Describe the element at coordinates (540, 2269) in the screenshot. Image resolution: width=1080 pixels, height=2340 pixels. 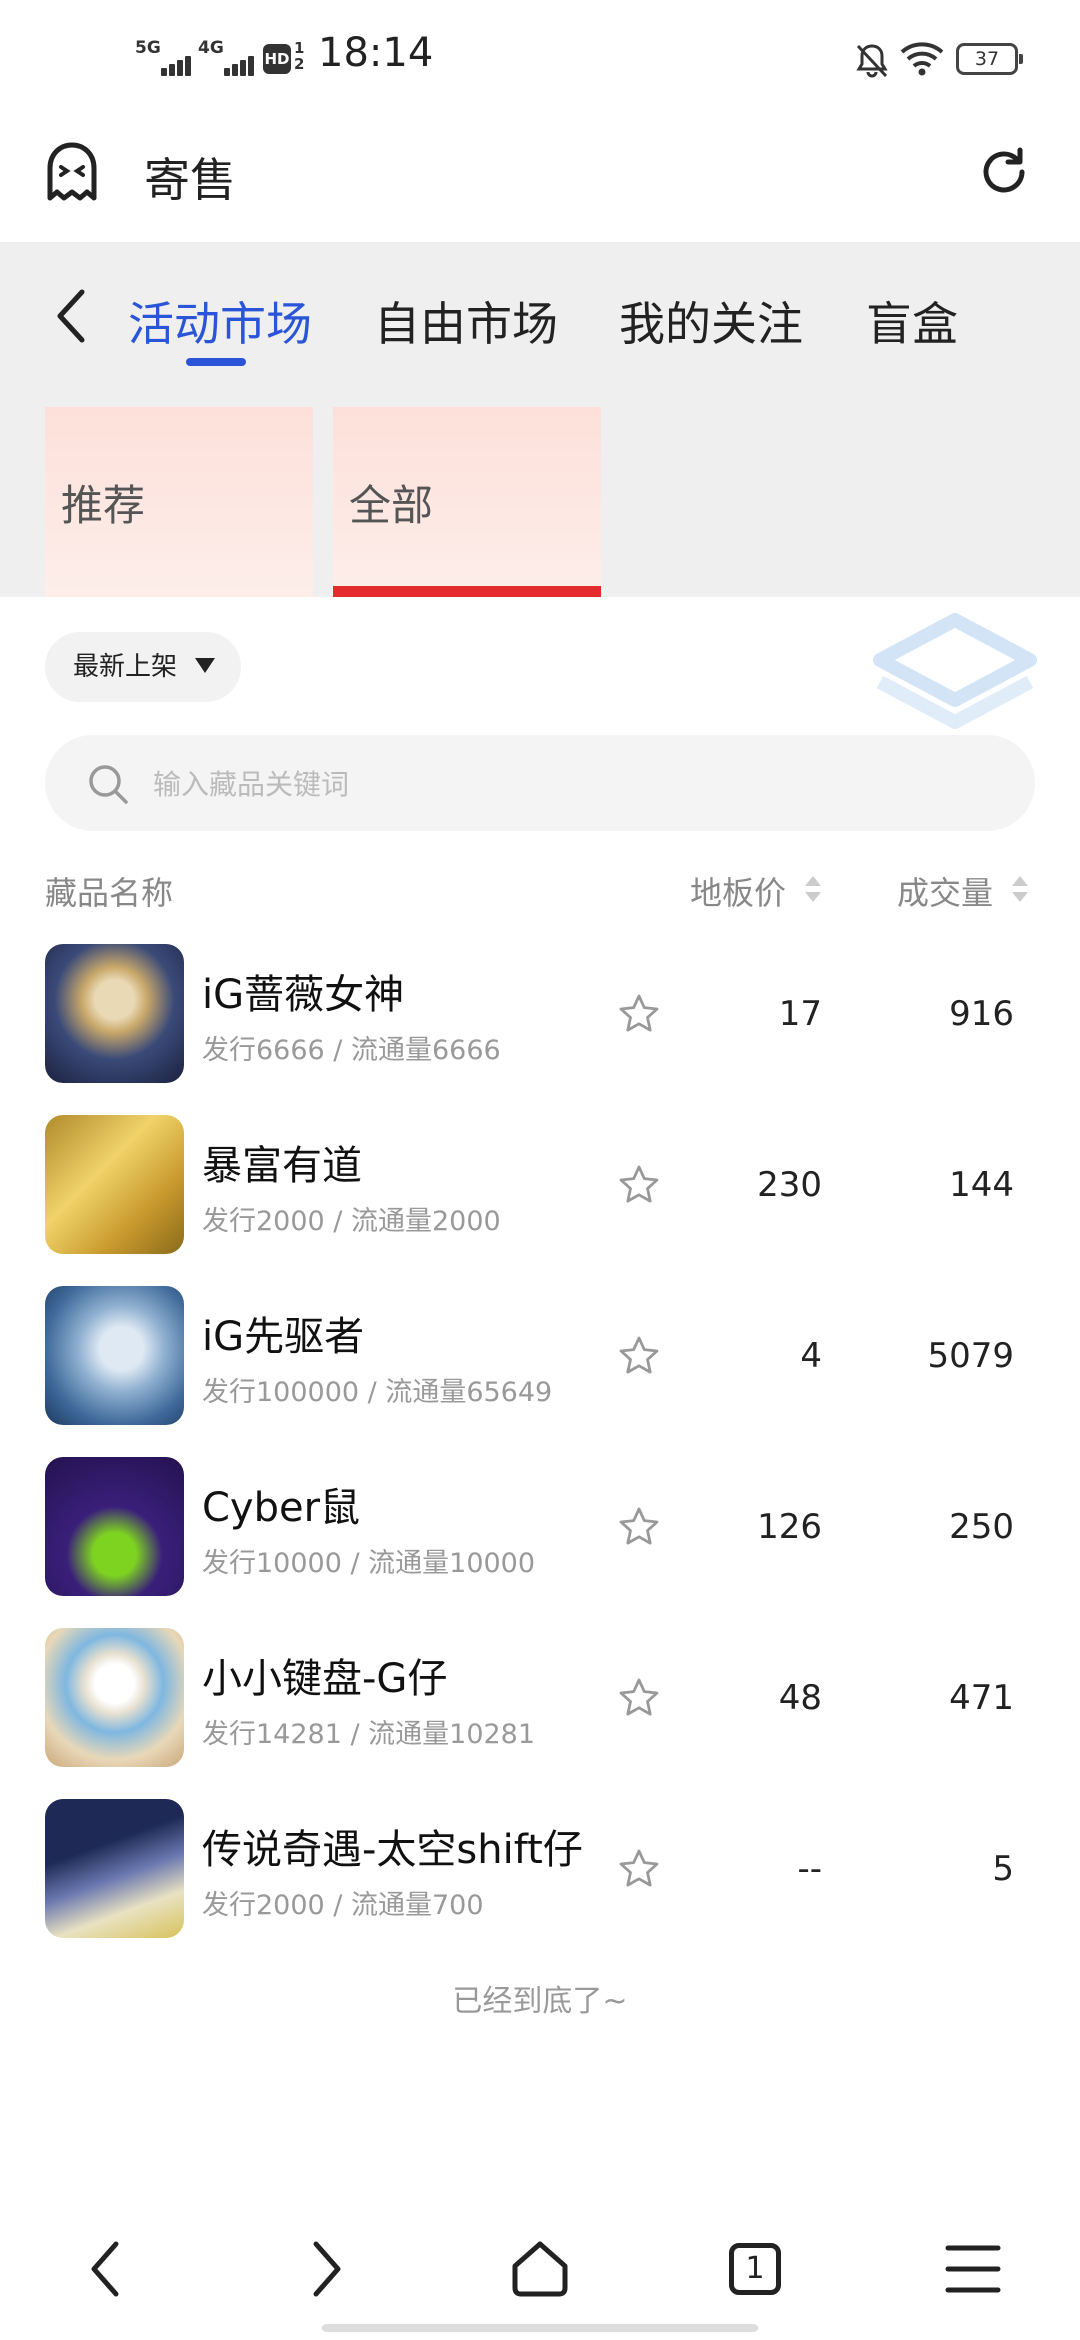
I see `home-icon` at that location.